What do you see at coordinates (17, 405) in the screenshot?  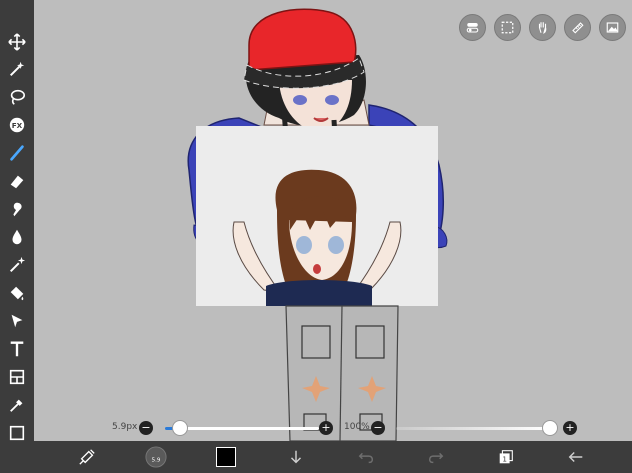 I see `eyedropper-icon` at bounding box center [17, 405].